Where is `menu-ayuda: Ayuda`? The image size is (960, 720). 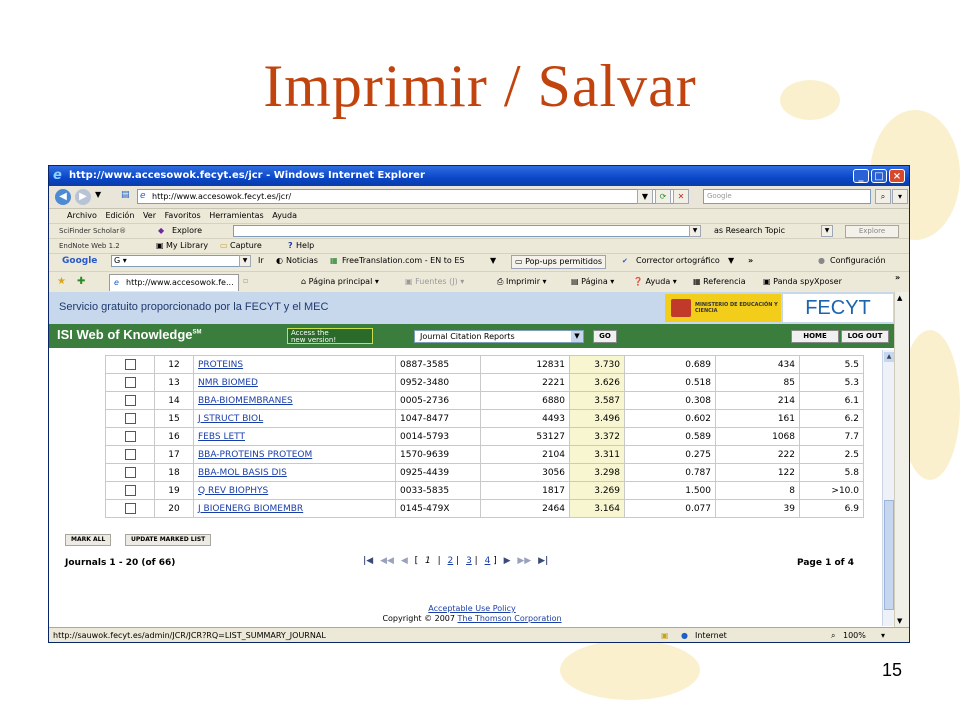
menu-ayuda: Ayuda is located at coordinates (284, 215).